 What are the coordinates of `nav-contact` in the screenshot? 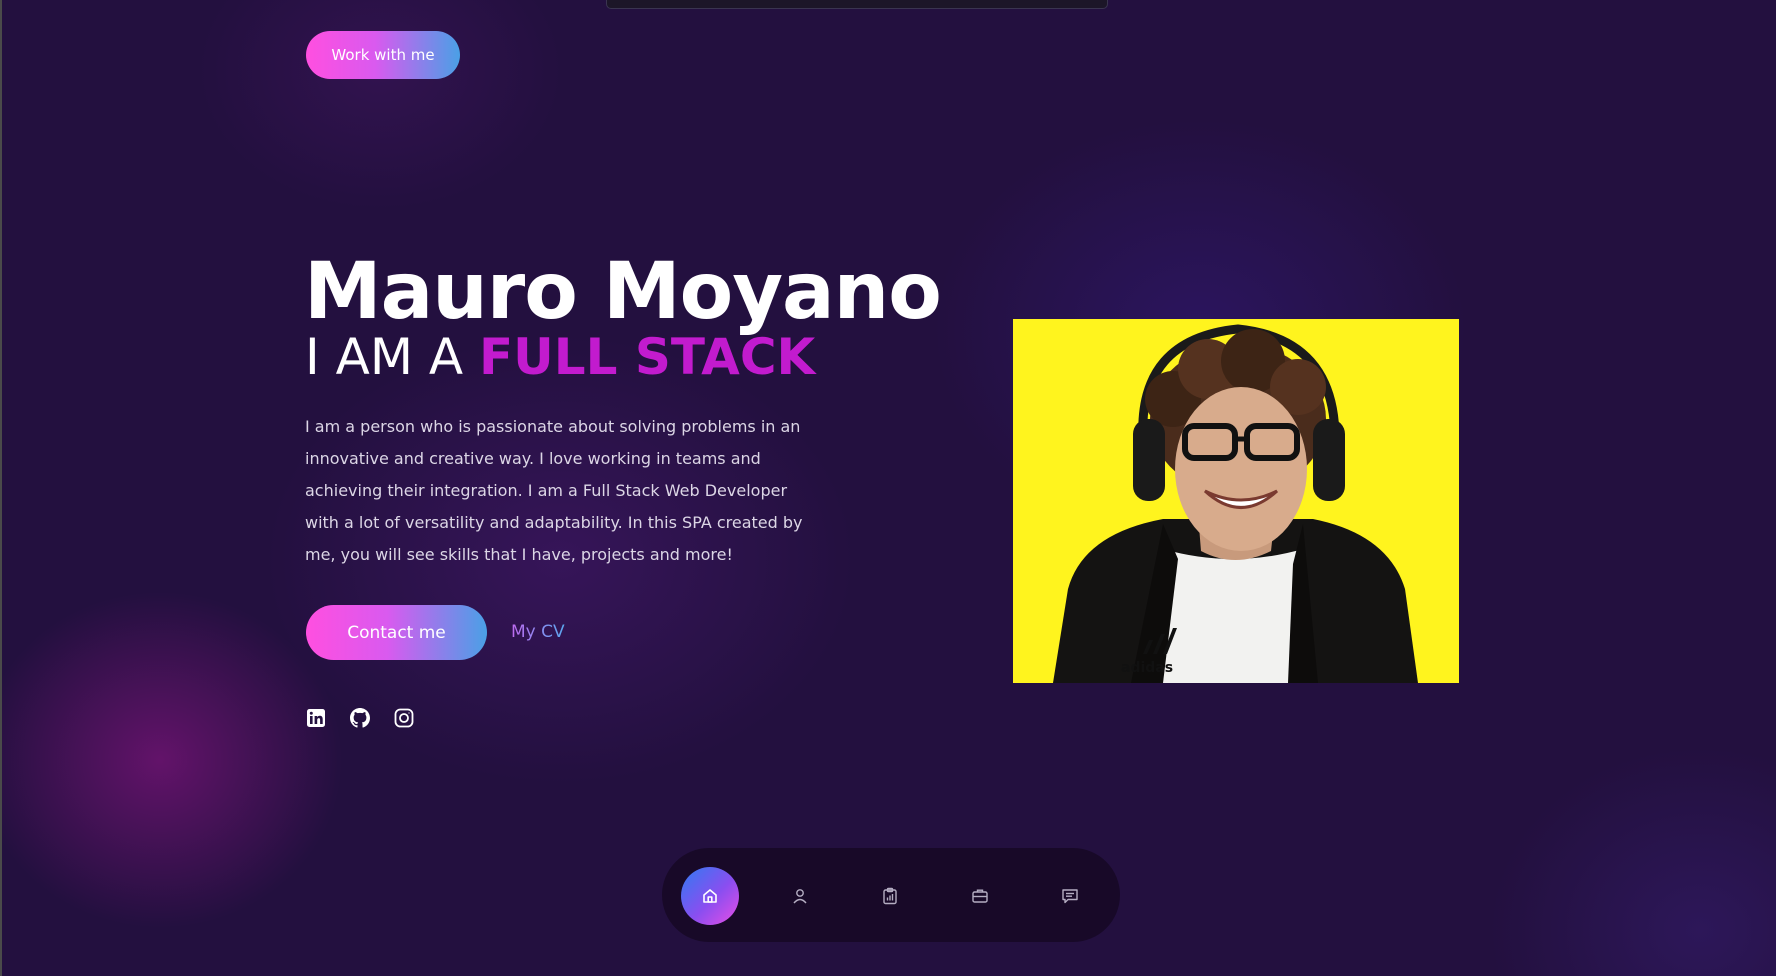 It's located at (1070, 896).